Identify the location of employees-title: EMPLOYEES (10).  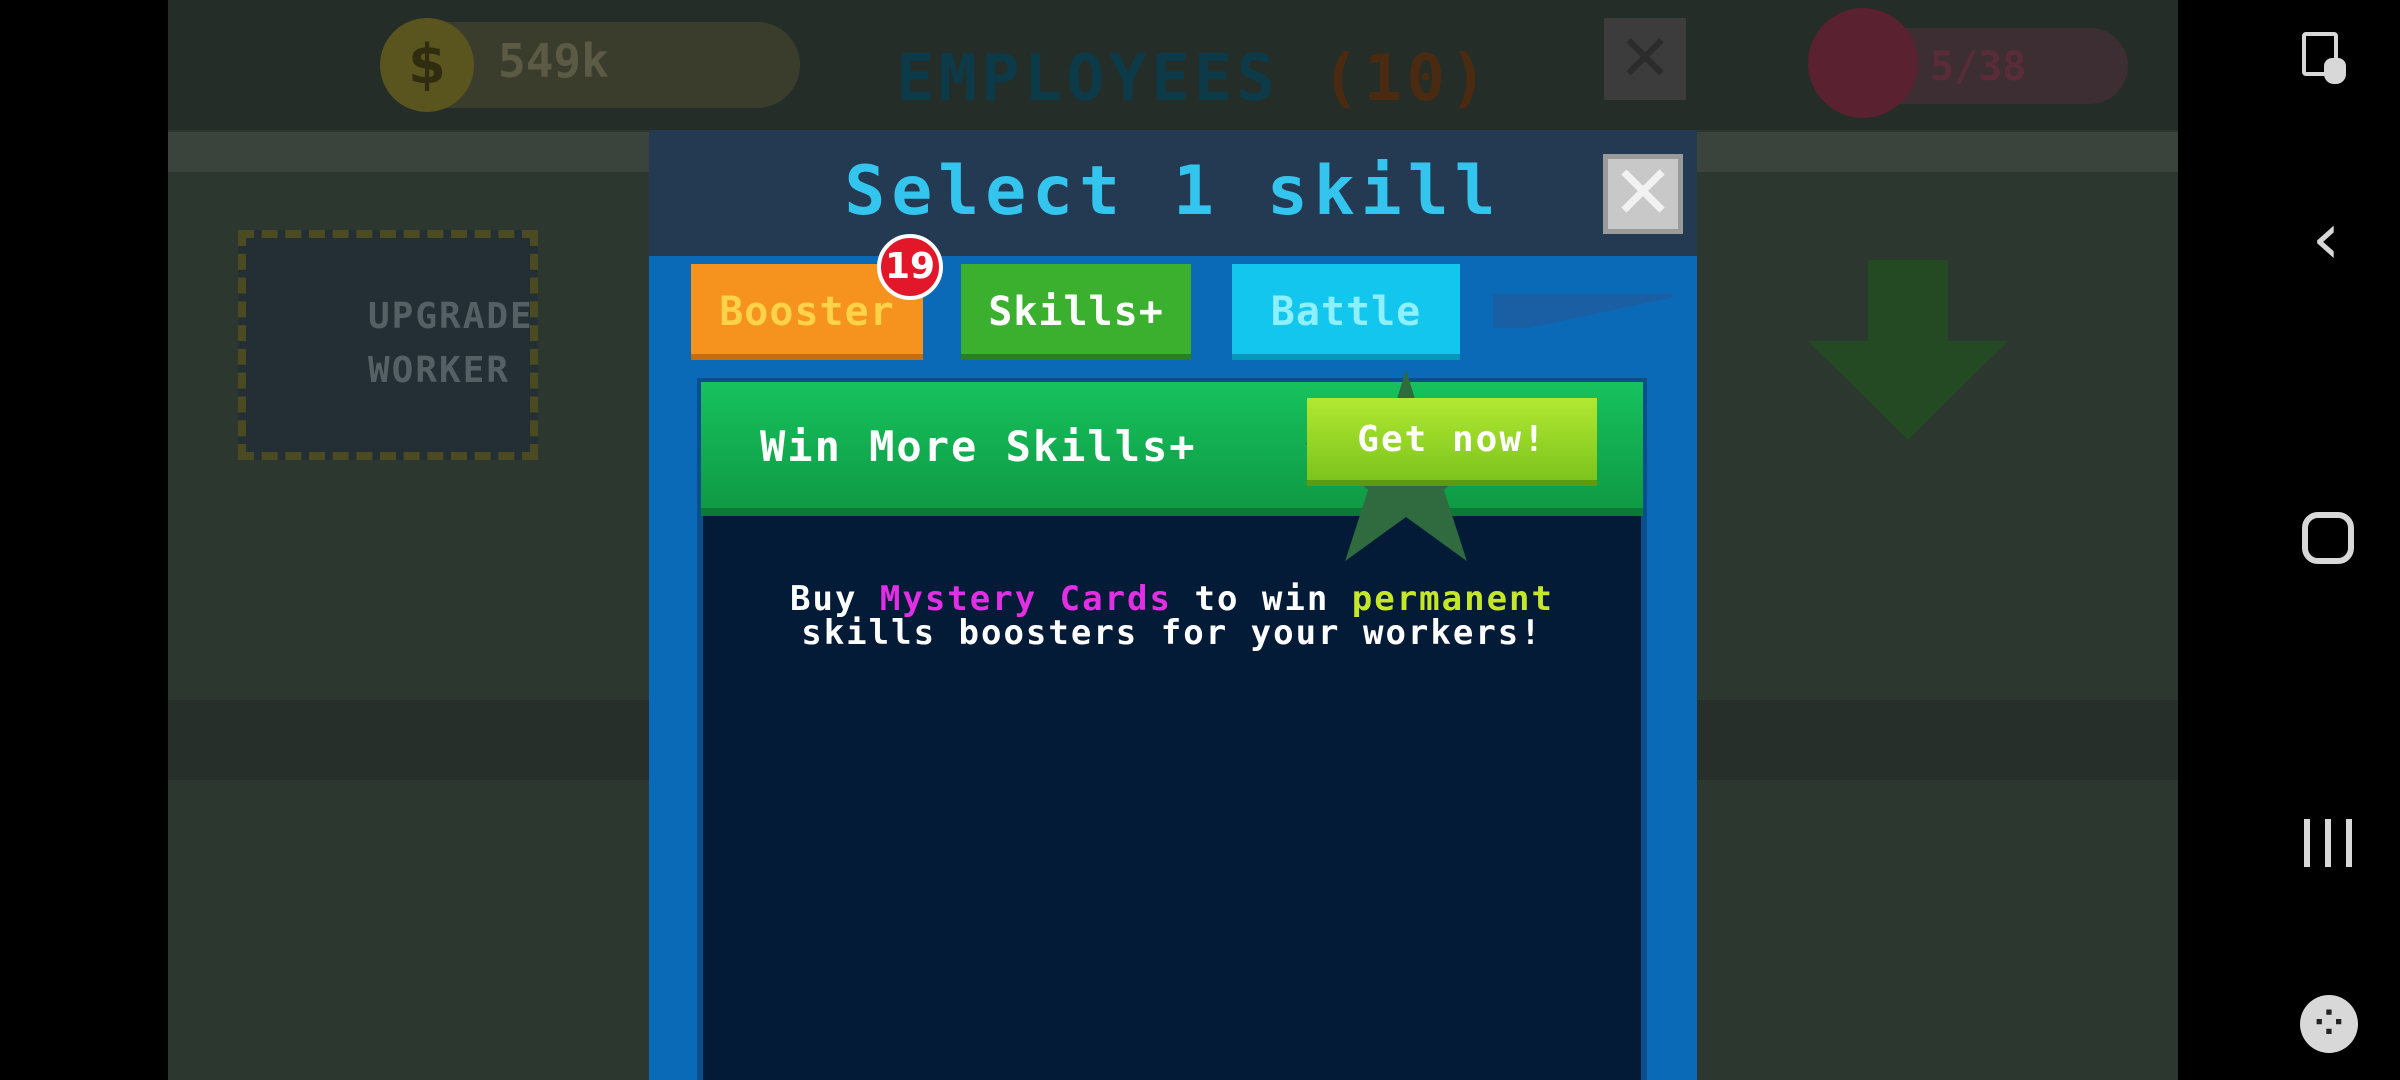
(1193, 79).